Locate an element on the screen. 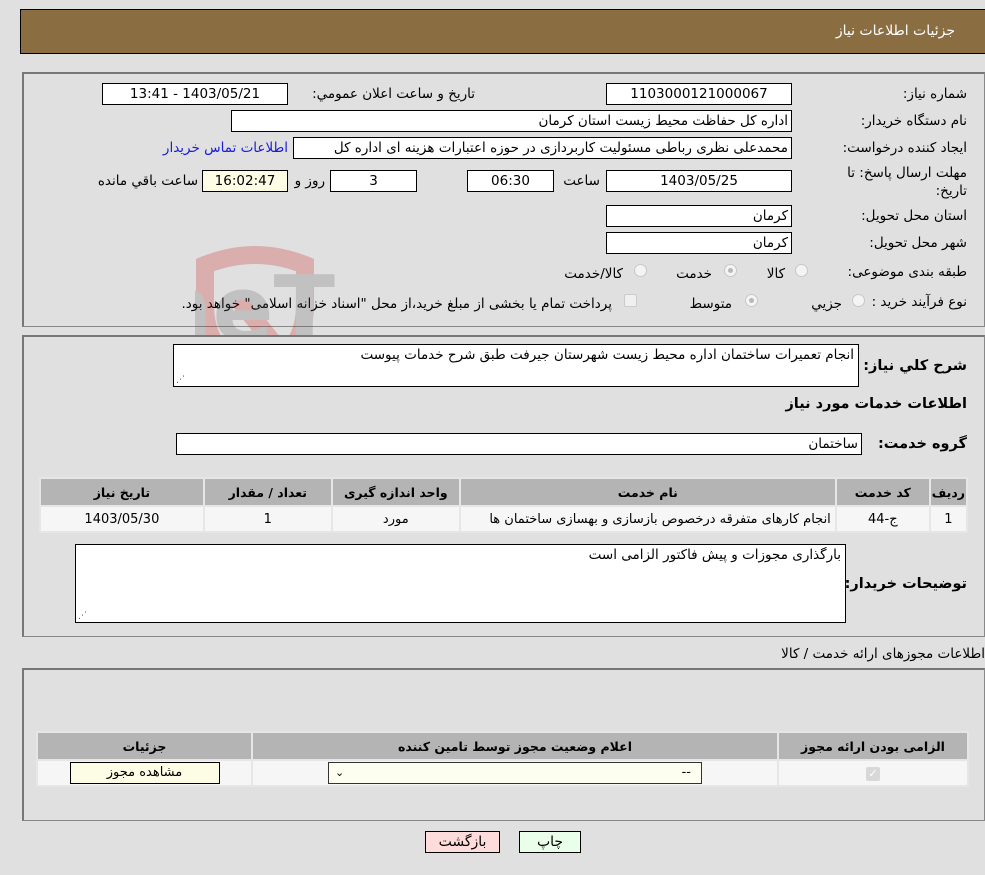 The height and width of the screenshot is (875, 985). city-label: شهر محل تحویل: is located at coordinates (918, 243).